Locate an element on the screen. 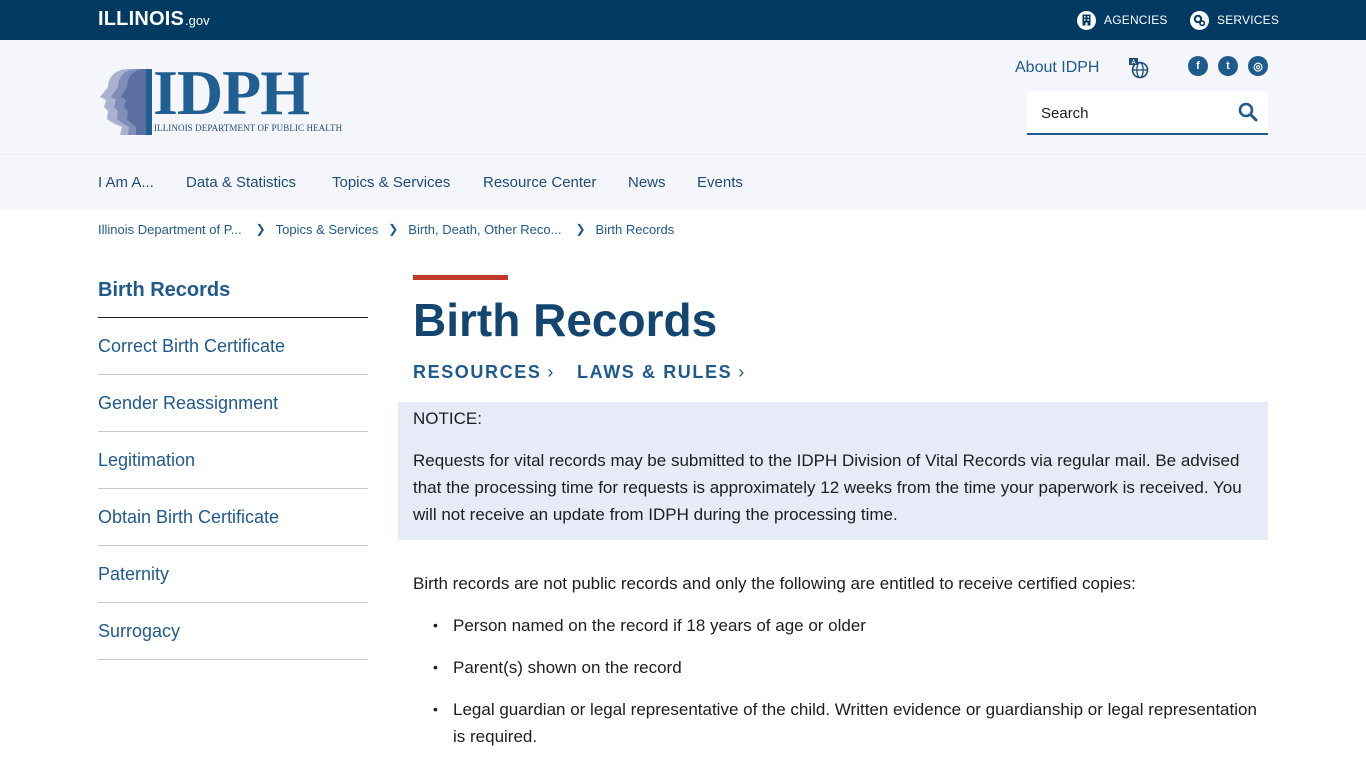  breadcrumb-item-topics: Topics & Services is located at coordinates (327, 229).